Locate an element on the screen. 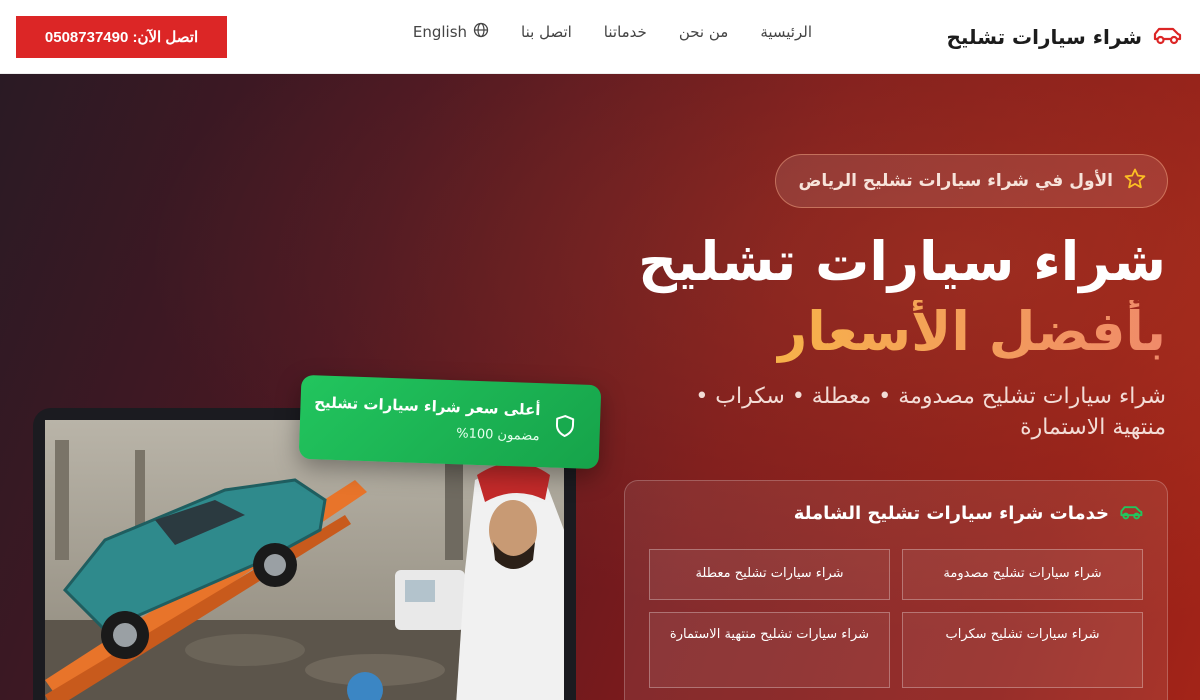 The image size is (1200, 700). hero-badge: الأول في شراء سيارات تشليح الرياض is located at coordinates (971, 181).